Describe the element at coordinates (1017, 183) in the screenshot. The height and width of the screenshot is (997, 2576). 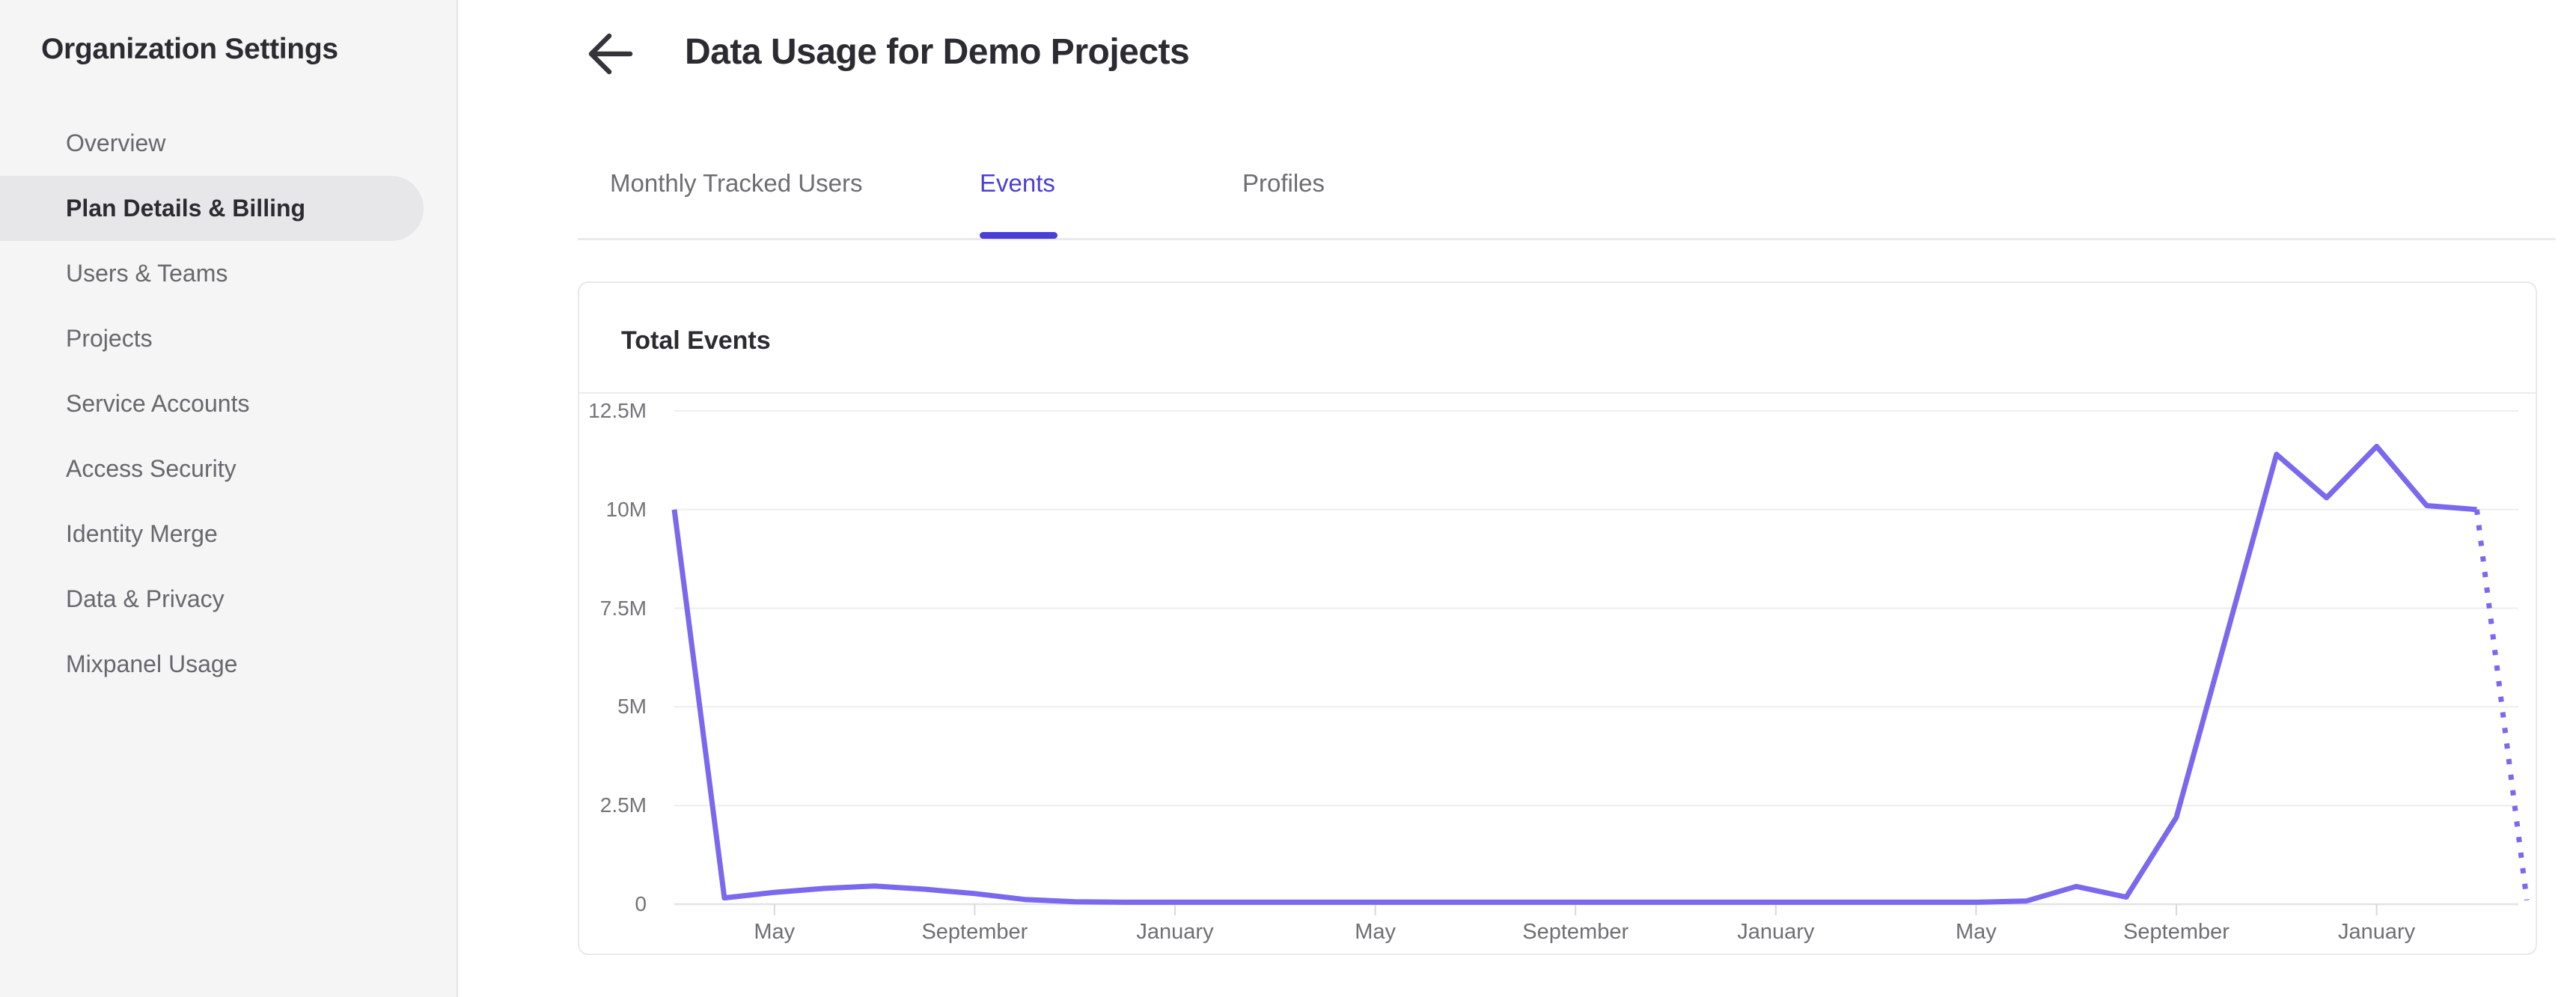
I see `tab-events: Events` at that location.